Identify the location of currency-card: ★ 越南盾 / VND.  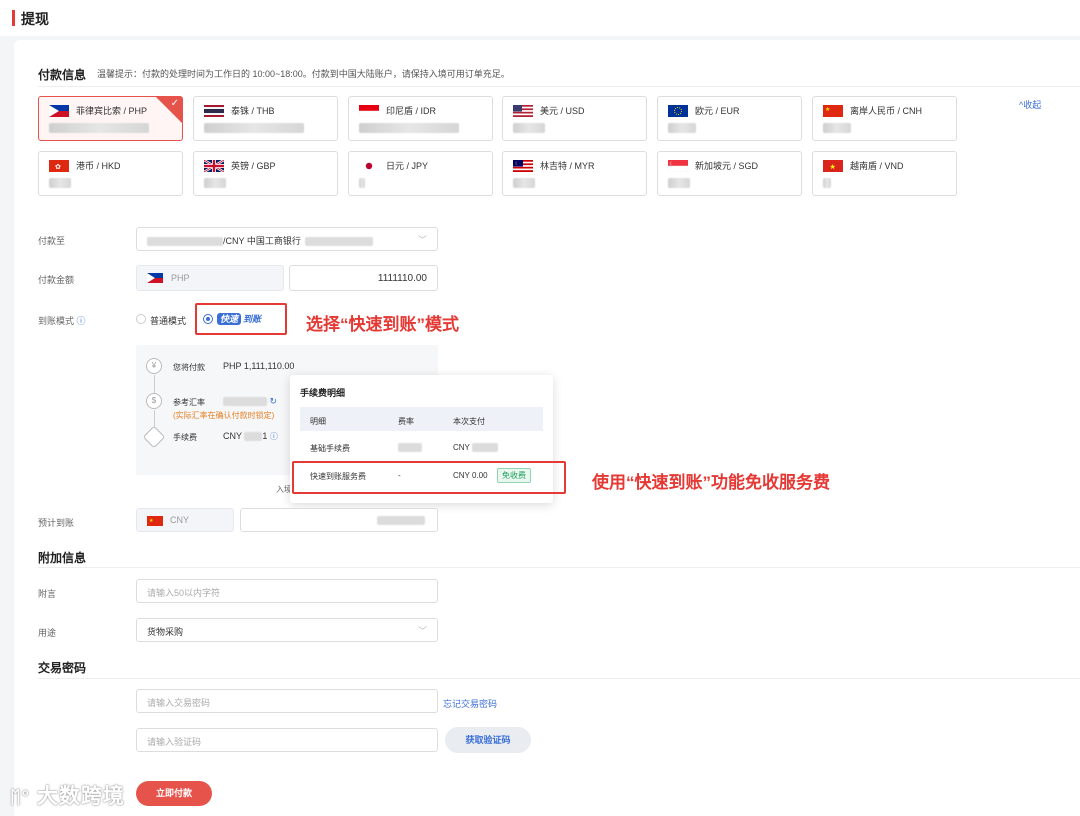
(884, 173).